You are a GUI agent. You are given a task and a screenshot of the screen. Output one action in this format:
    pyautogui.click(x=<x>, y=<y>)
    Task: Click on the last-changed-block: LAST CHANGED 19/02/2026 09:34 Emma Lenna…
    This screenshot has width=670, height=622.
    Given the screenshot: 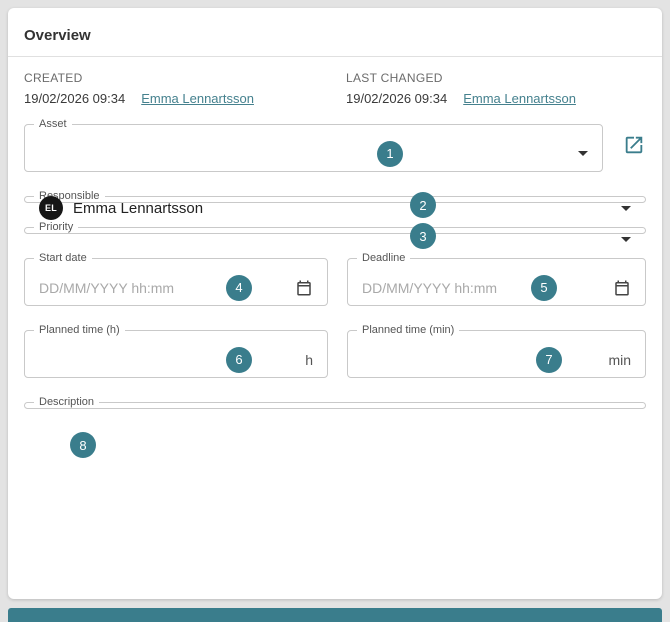 What is the action you would take?
    pyautogui.click(x=496, y=88)
    